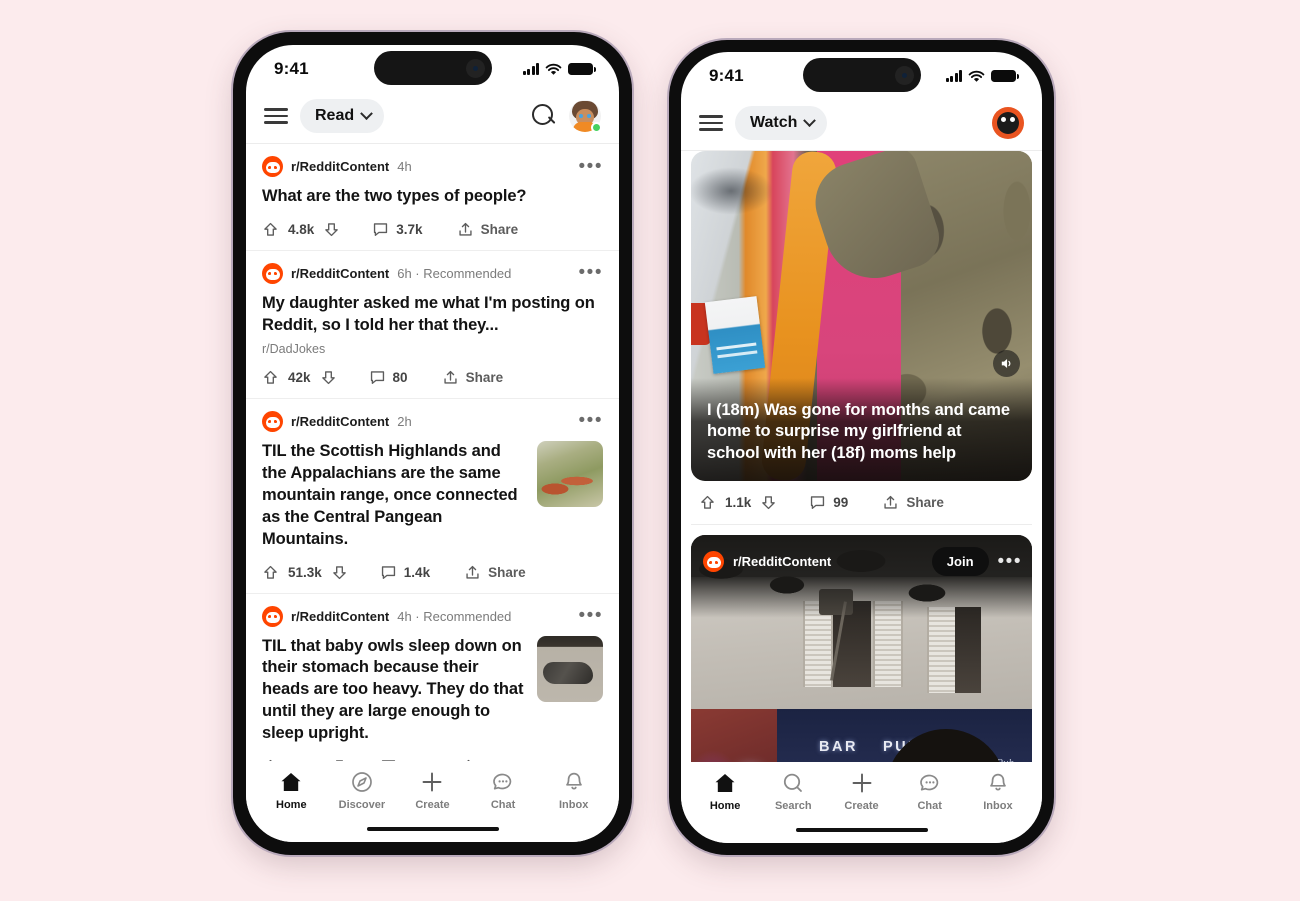 Image resolution: width=1300 pixels, height=901 pixels. Describe the element at coordinates (828, 502) in the screenshot. I see `comment-control: 99` at that location.